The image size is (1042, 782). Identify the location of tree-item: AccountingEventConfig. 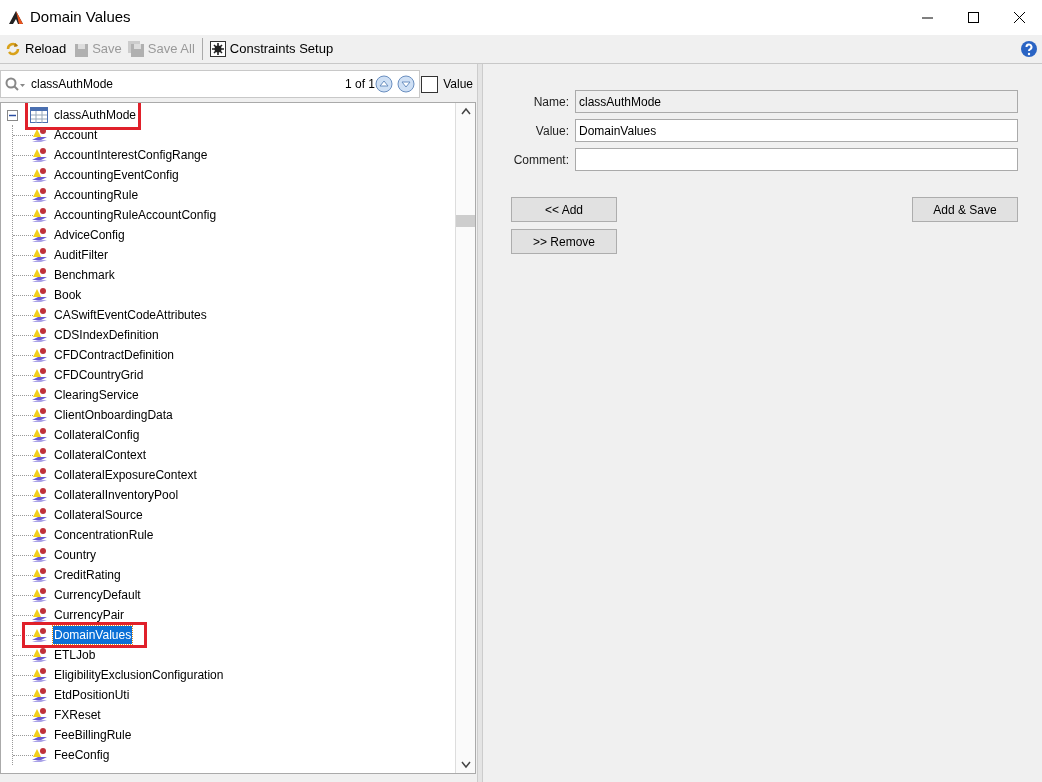
(116, 175).